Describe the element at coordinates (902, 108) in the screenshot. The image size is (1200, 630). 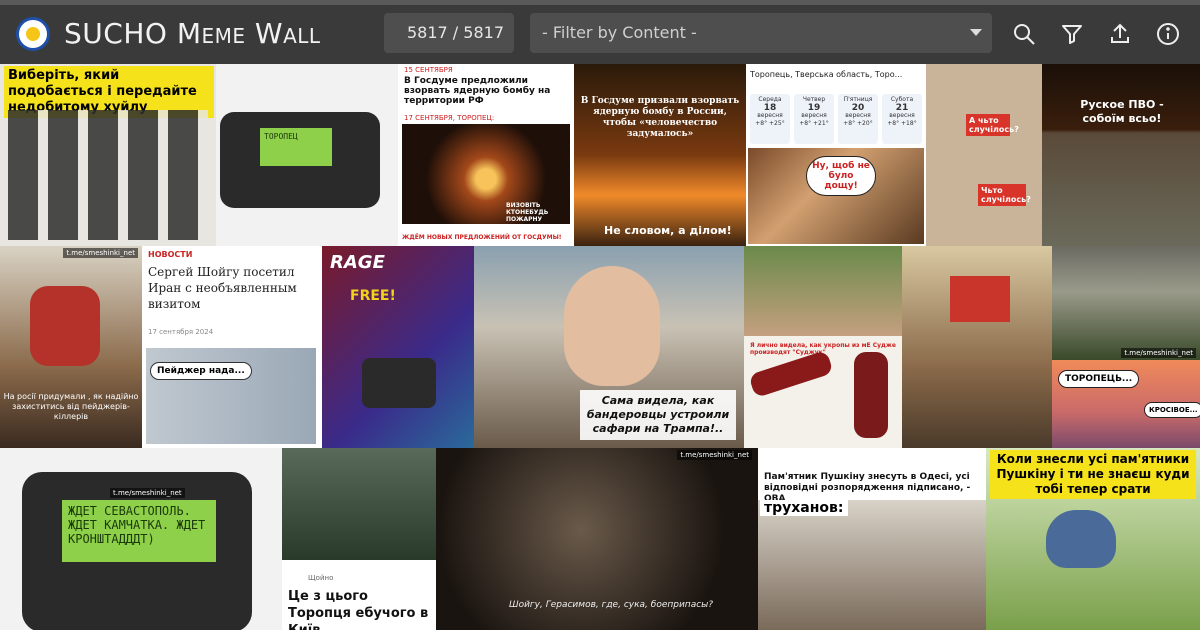
I see `weather-date: 21` at that location.